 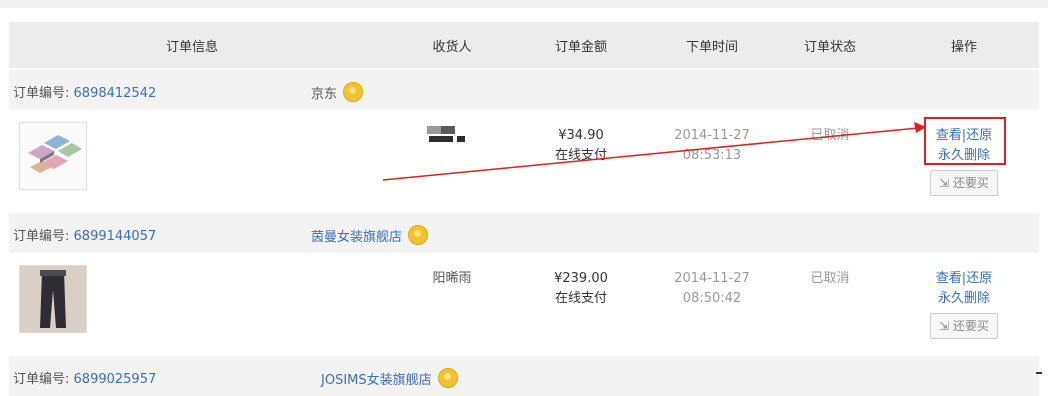 What do you see at coordinates (1039, 373) in the screenshot?
I see `corner-mark` at bounding box center [1039, 373].